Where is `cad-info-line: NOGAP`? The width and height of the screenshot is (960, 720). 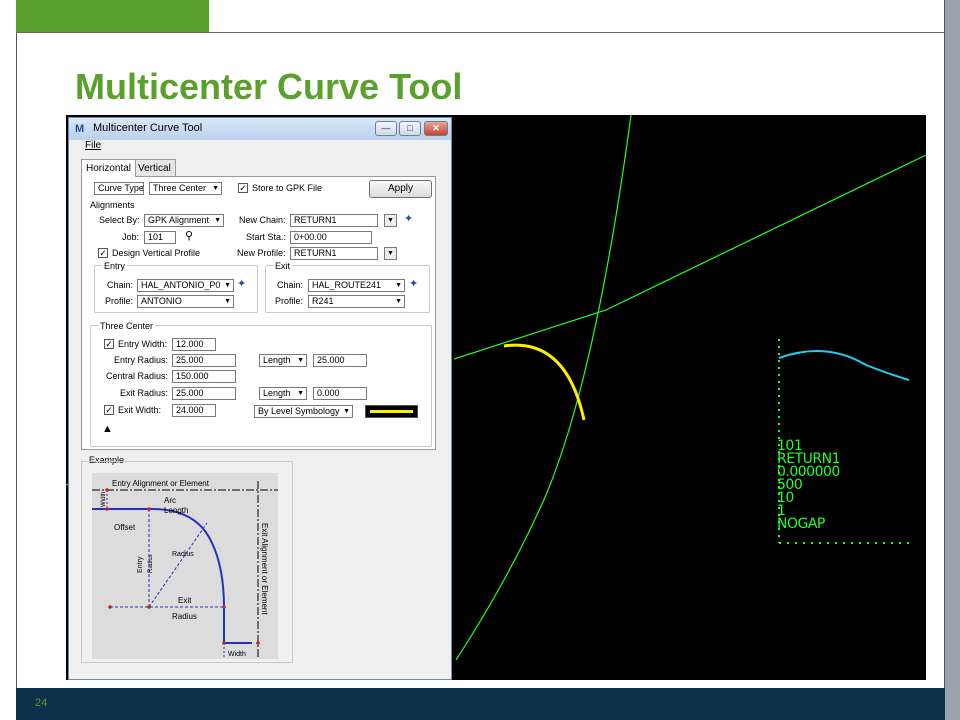 cad-info-line: NOGAP is located at coordinates (801, 524).